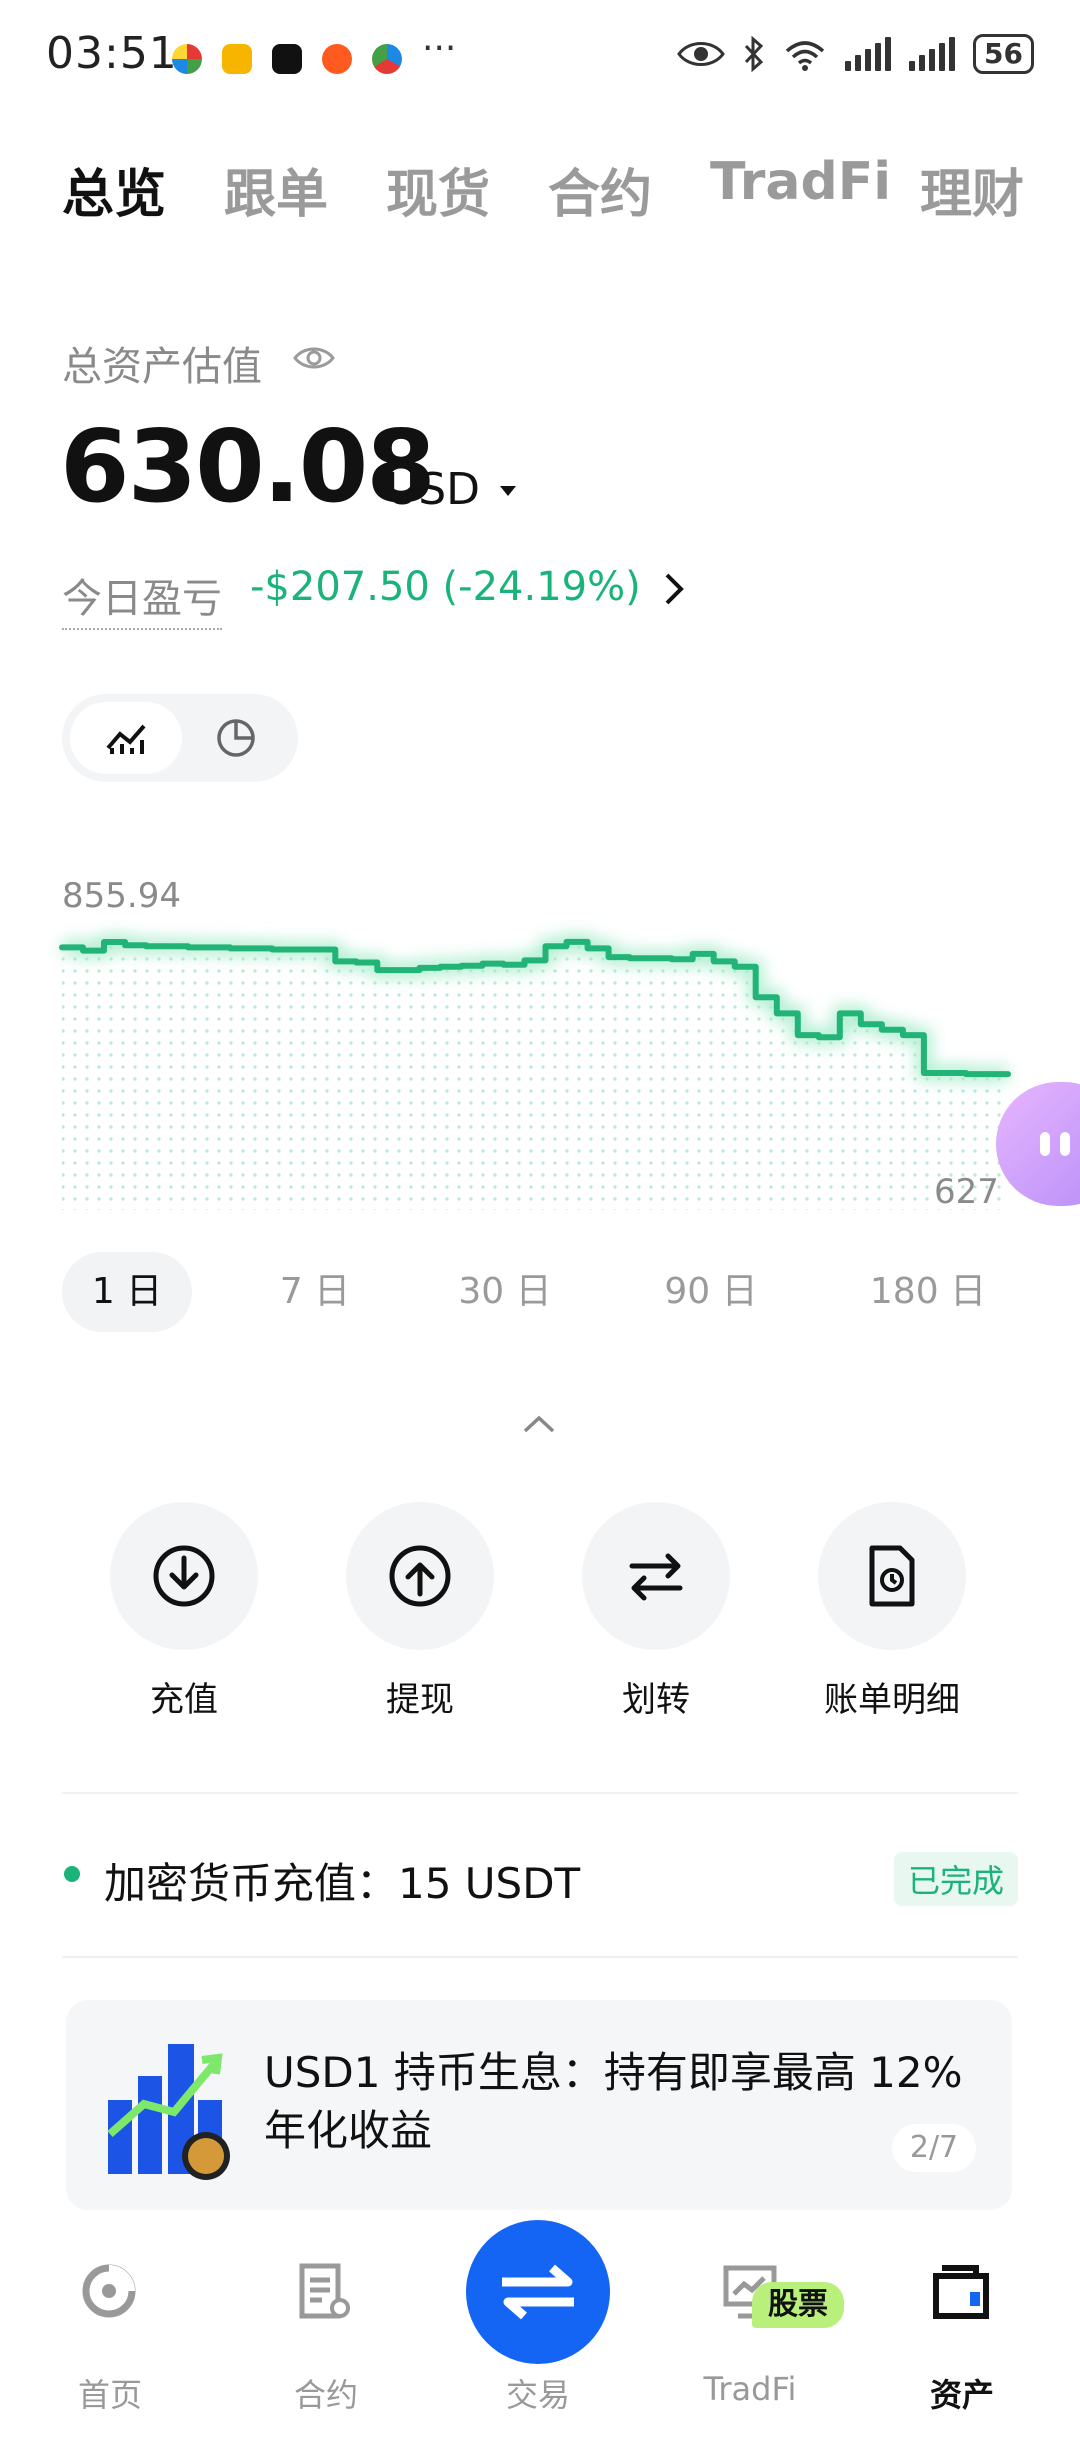  Describe the element at coordinates (934, 2148) in the screenshot. I see `promo-pager: 2/7` at that location.